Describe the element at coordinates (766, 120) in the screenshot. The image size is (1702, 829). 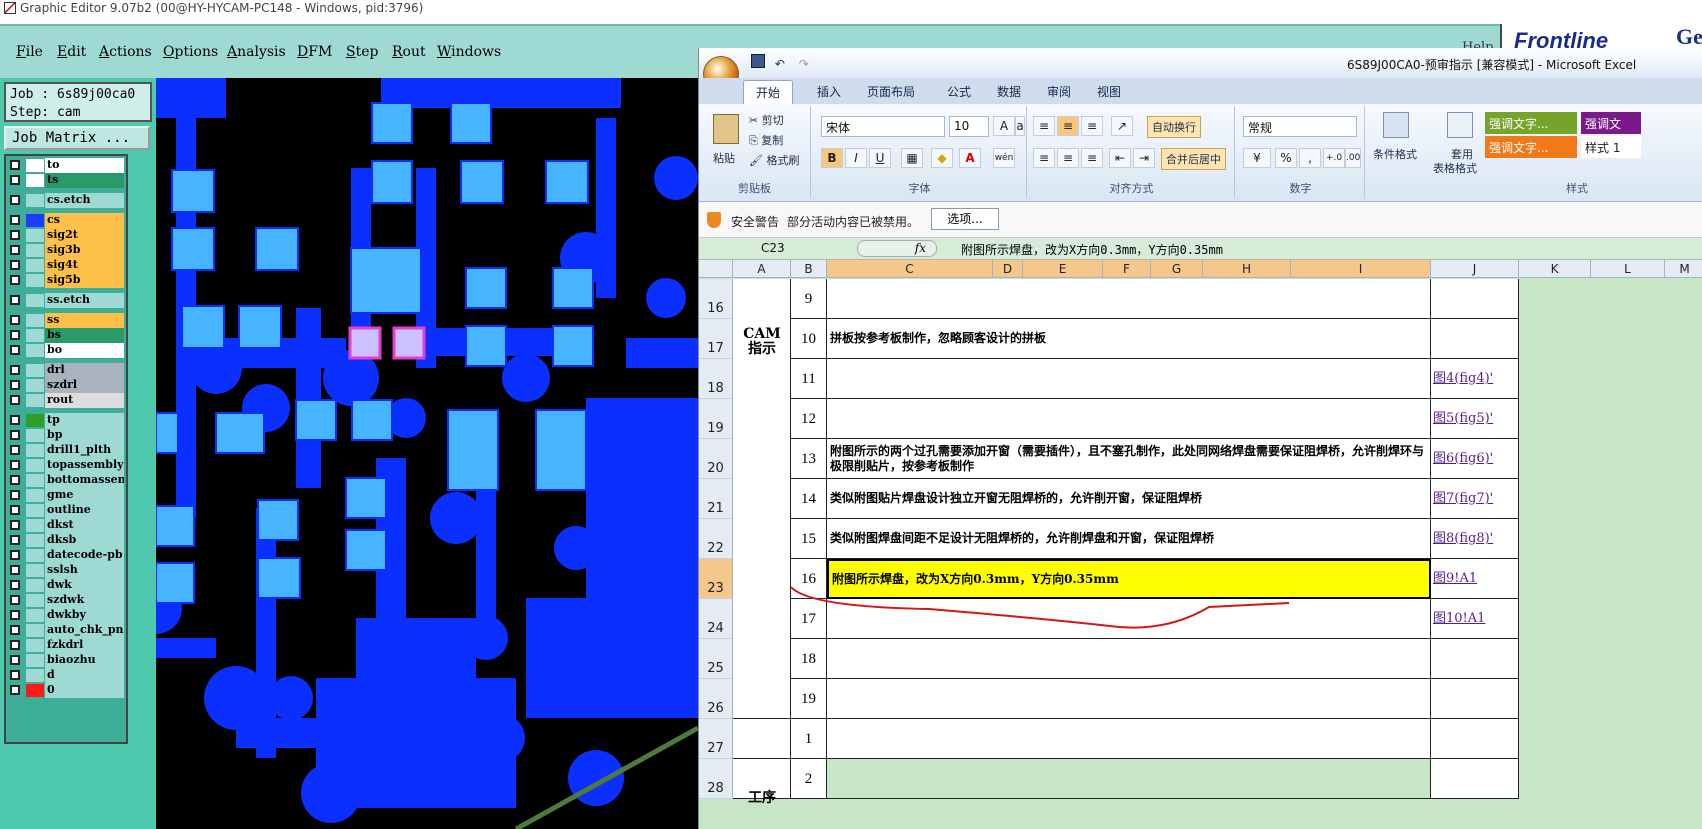
I see `cut-button: ✂ 剪切` at that location.